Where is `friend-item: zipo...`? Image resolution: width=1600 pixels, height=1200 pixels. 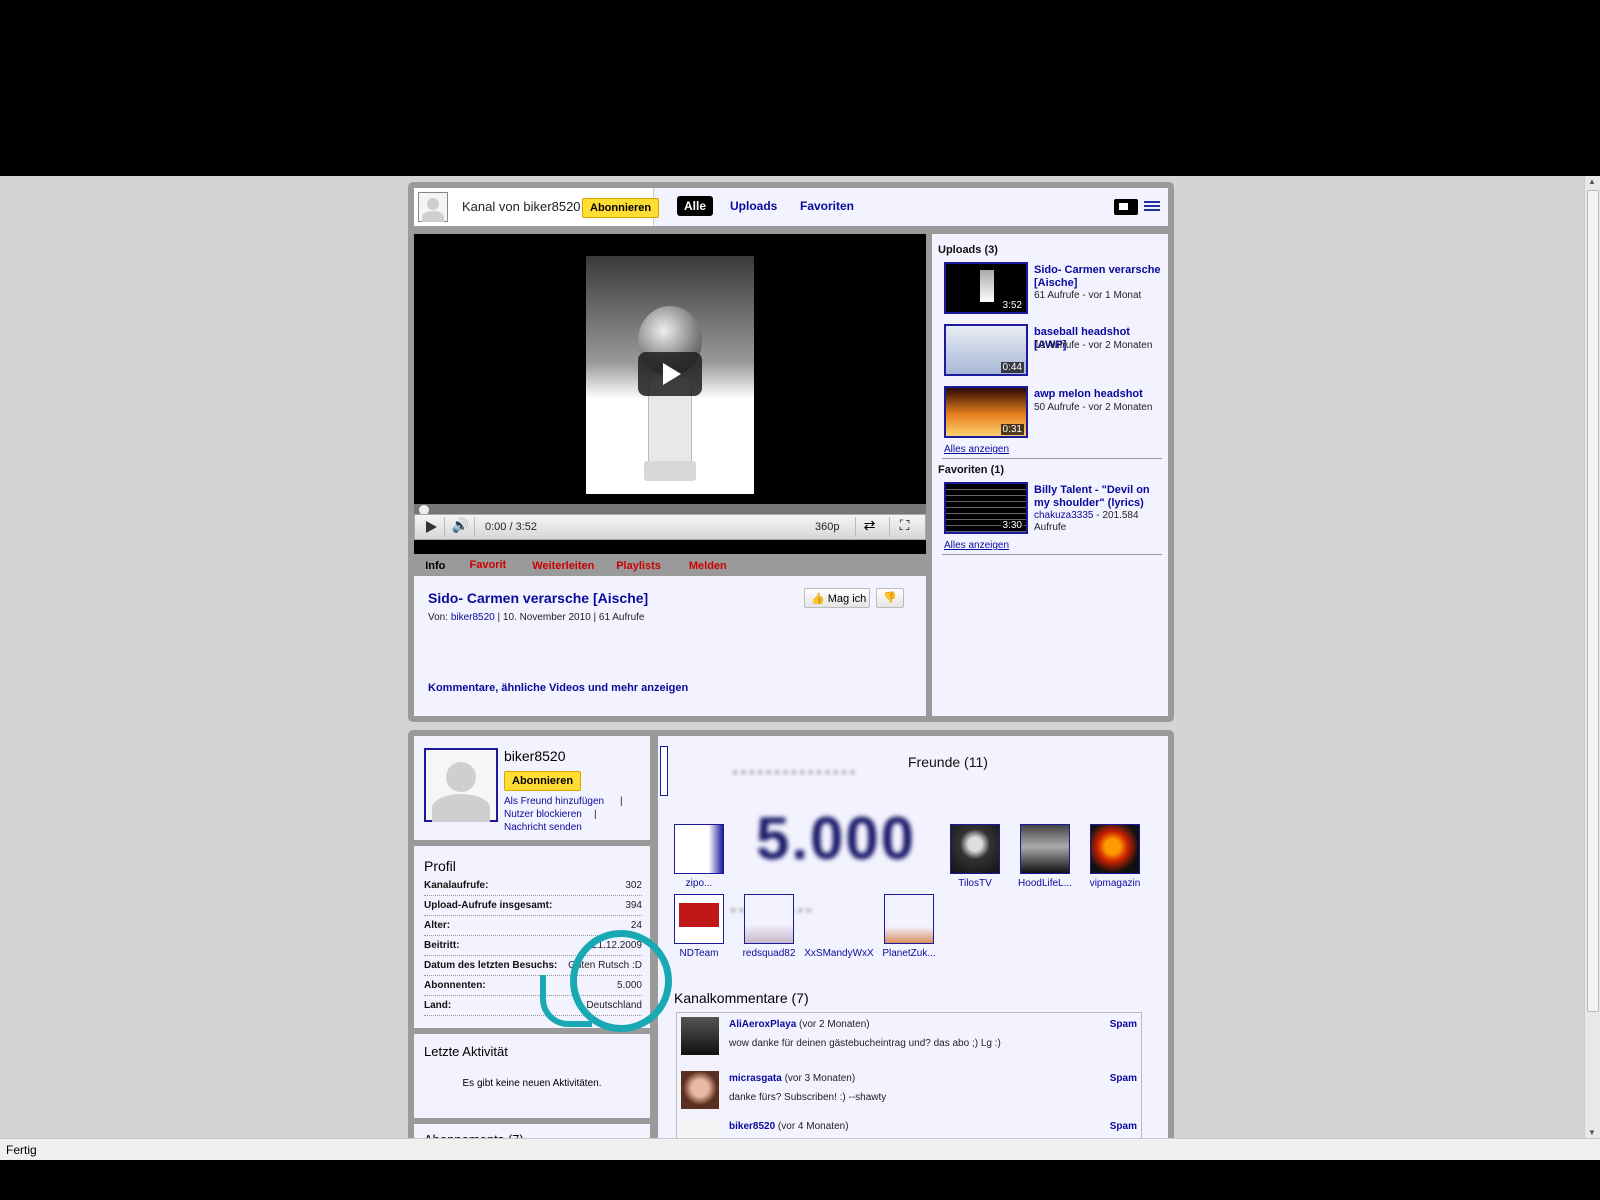
friend-item: zipo... is located at coordinates (699, 856).